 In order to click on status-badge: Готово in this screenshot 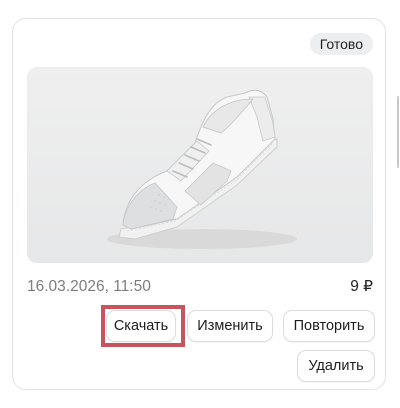, I will do `click(341, 44)`.